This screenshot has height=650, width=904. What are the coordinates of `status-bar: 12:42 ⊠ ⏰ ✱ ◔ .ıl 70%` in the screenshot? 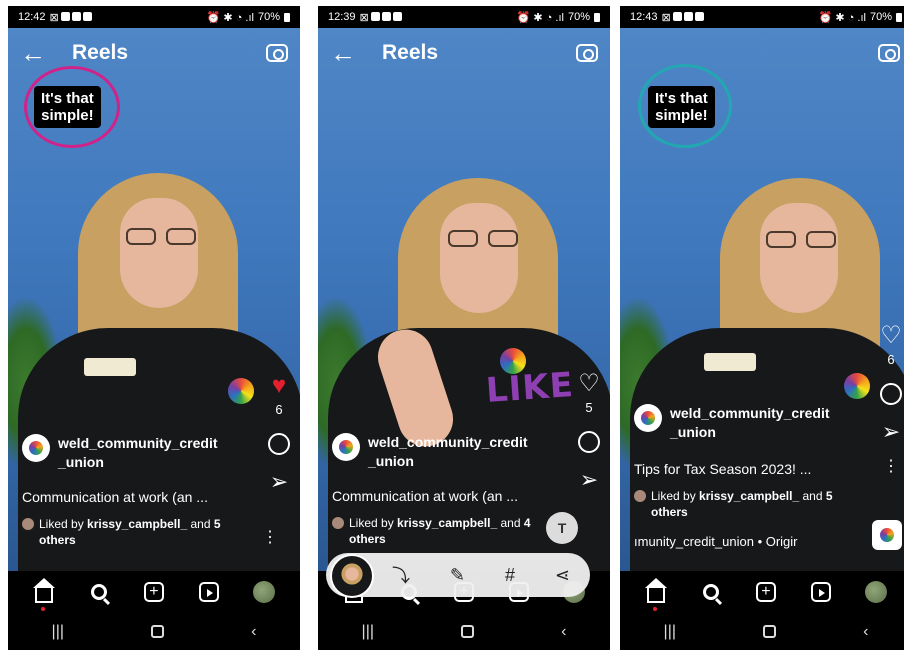 It's located at (154, 17).